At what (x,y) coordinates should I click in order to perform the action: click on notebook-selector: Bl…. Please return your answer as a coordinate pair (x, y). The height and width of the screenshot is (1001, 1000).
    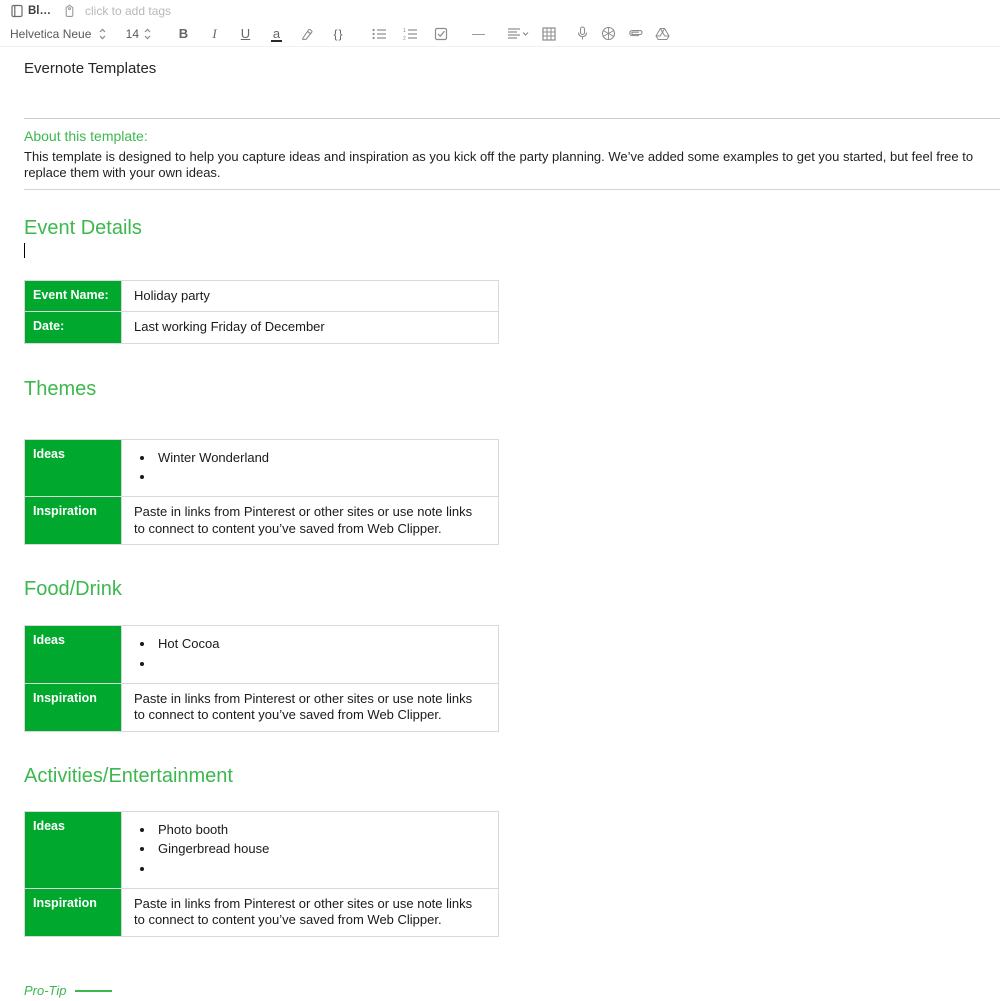
    Looking at the image, I should click on (30, 11).